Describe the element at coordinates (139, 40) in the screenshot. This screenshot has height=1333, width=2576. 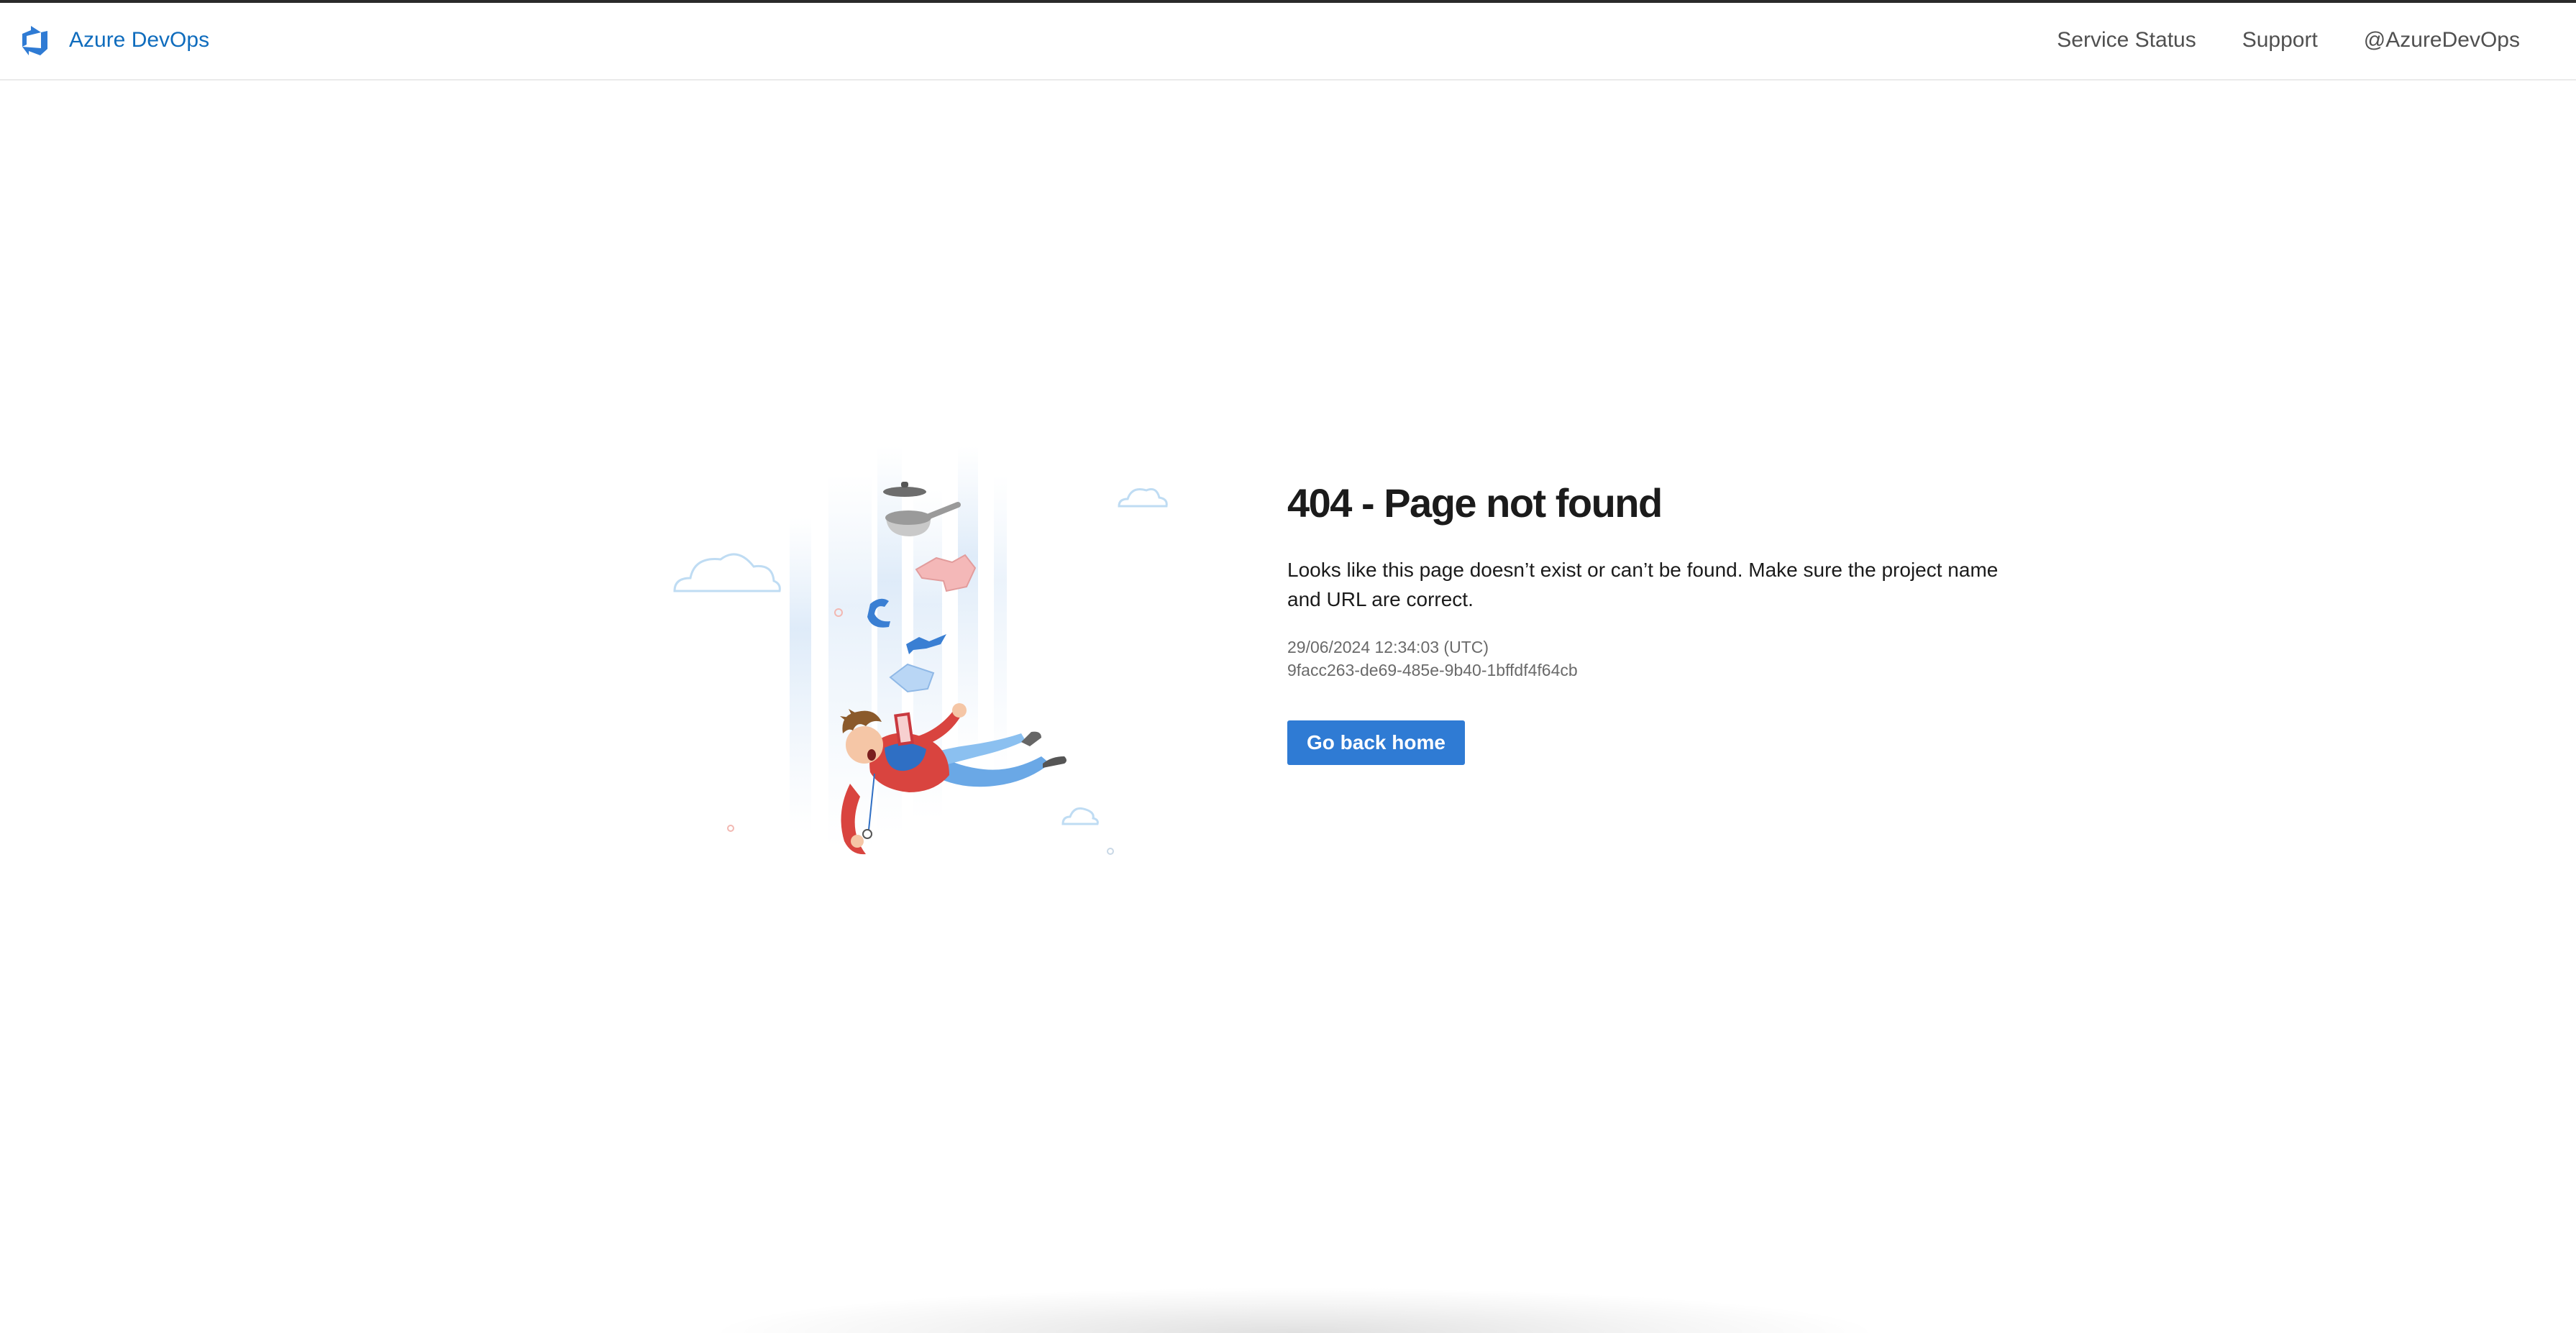
I see `brand-name: Azure DevOps` at that location.